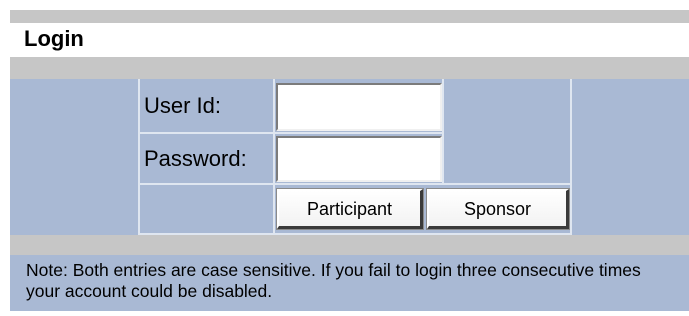 This screenshot has width=689, height=316. I want to click on form-divider-band, so click(349, 245).